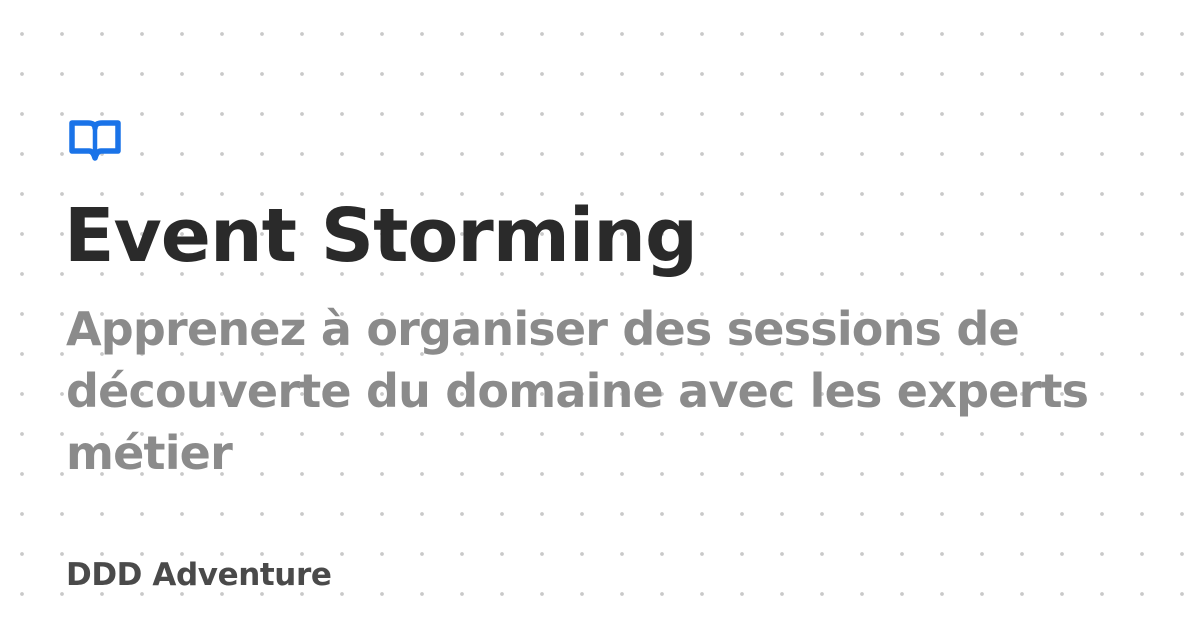  I want to click on book-open-icon, so click(95, 140).